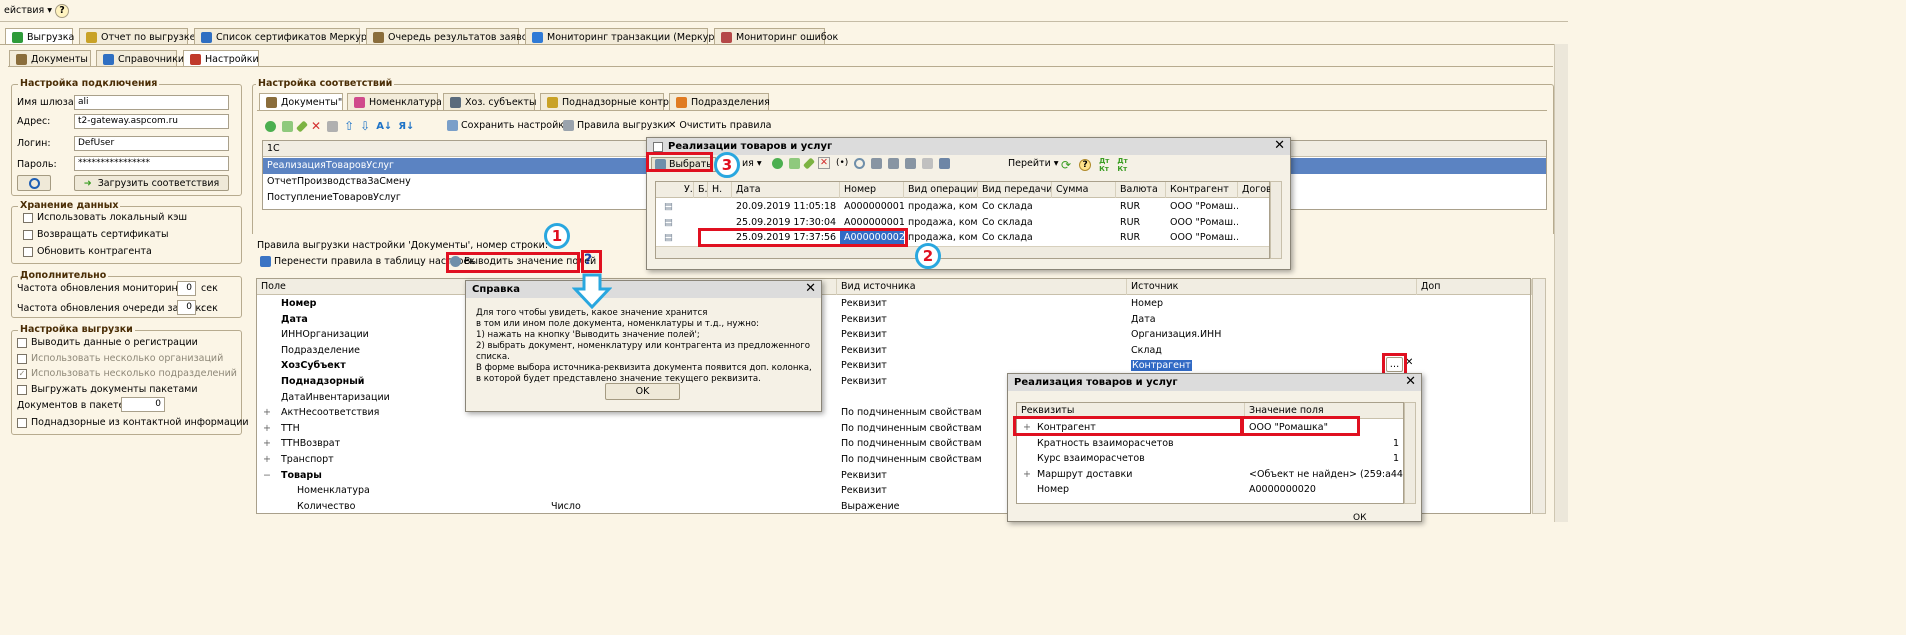 This screenshot has width=1906, height=635. What do you see at coordinates (752, 163) in the screenshot?
I see `actions-dropdown: ия ▾` at bounding box center [752, 163].